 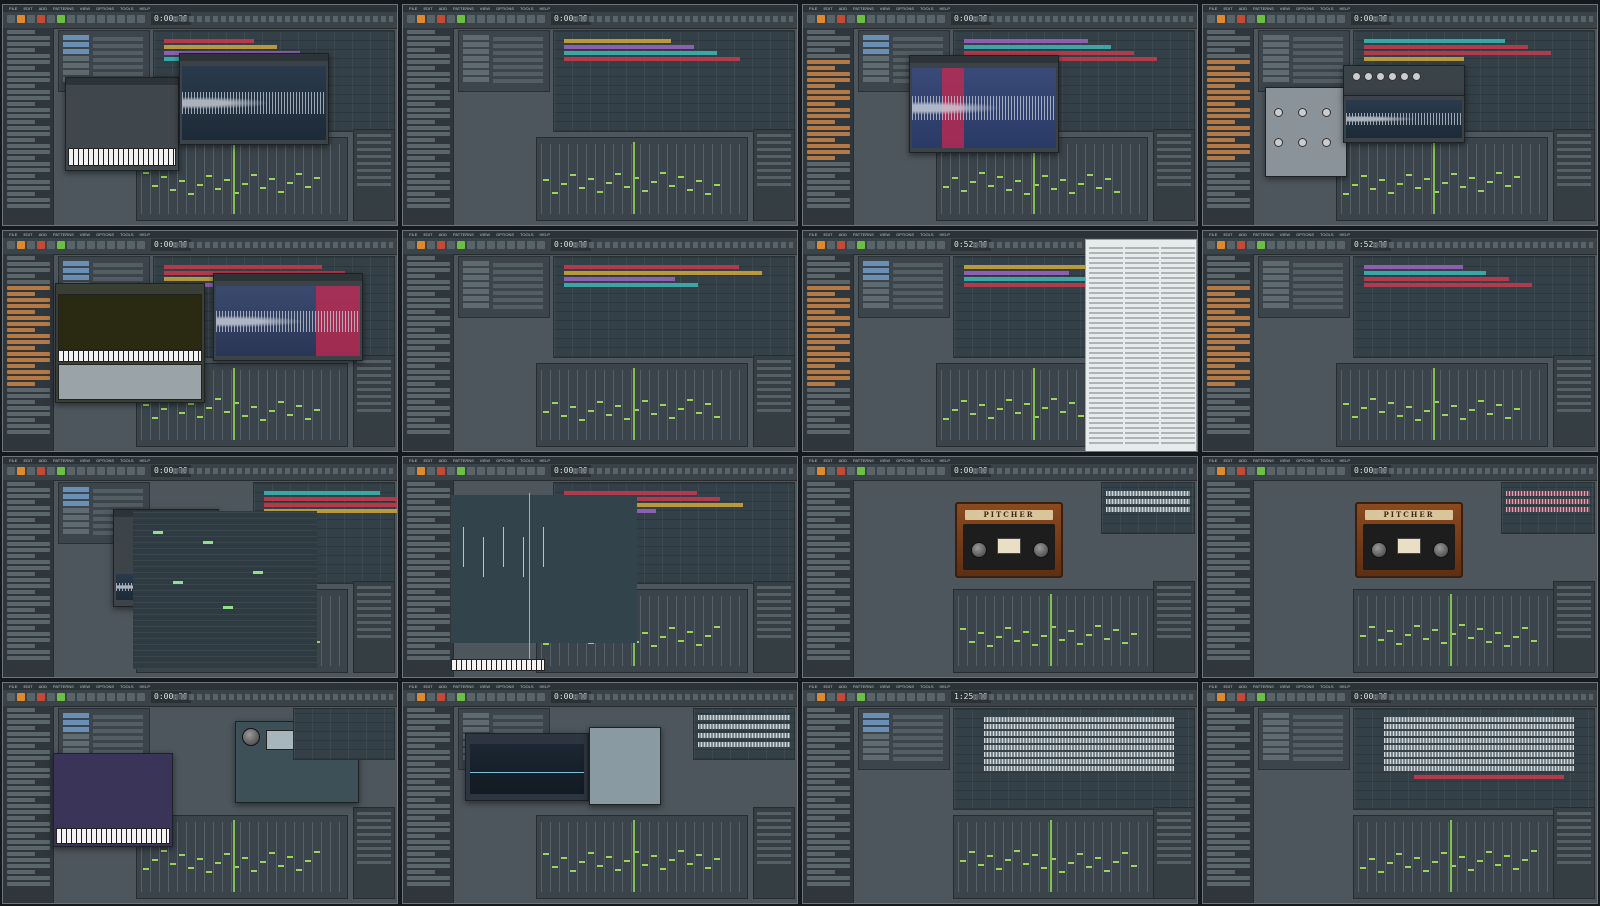 I want to click on audio-editor-window, so click(x=254, y=99).